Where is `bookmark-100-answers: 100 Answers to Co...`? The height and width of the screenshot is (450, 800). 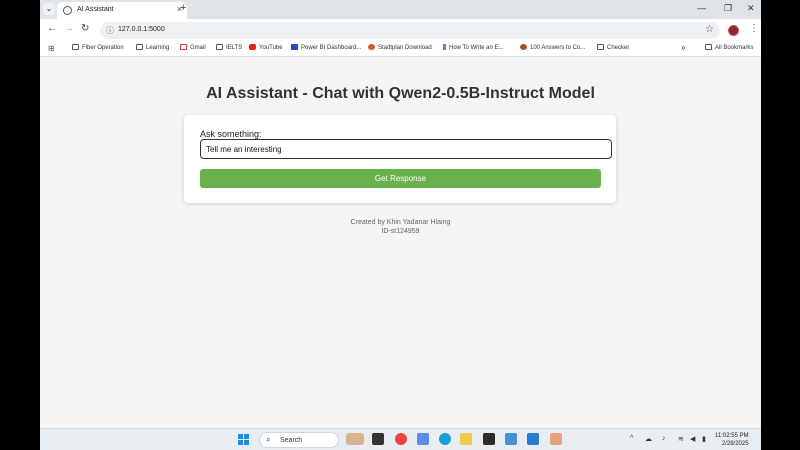
bookmark-100-answers: 100 Answers to Co... is located at coordinates (552, 47).